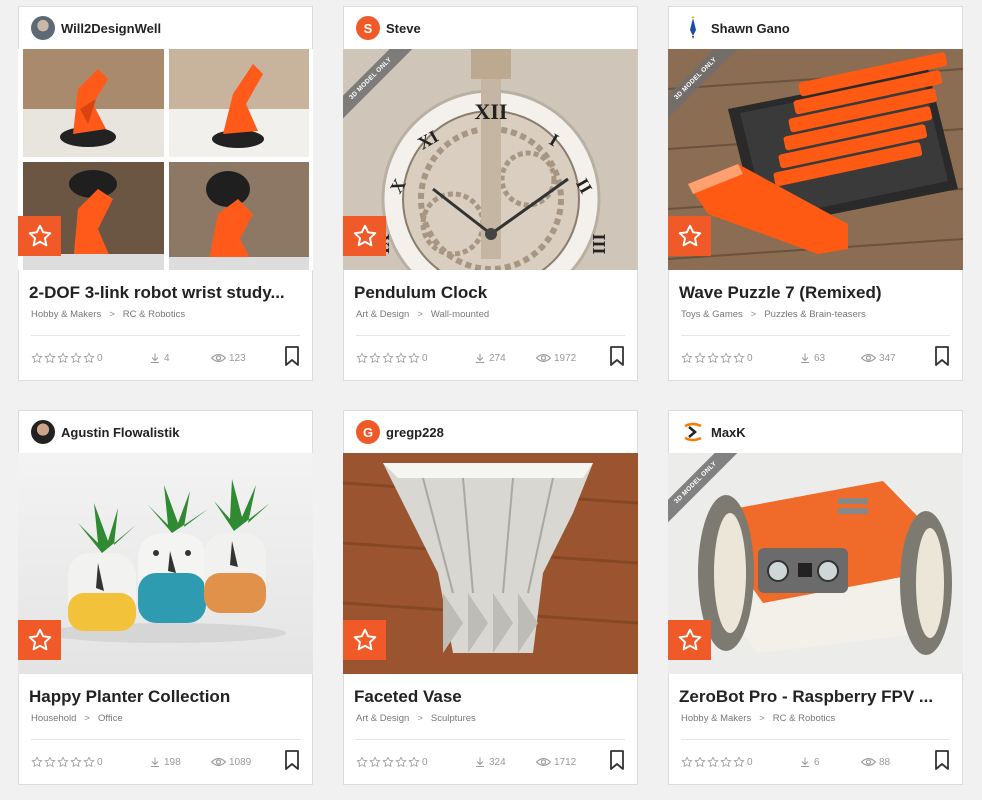 The height and width of the screenshot is (800, 982). What do you see at coordinates (165, 697) in the screenshot?
I see `model-title: Happy Planter Collection` at bounding box center [165, 697].